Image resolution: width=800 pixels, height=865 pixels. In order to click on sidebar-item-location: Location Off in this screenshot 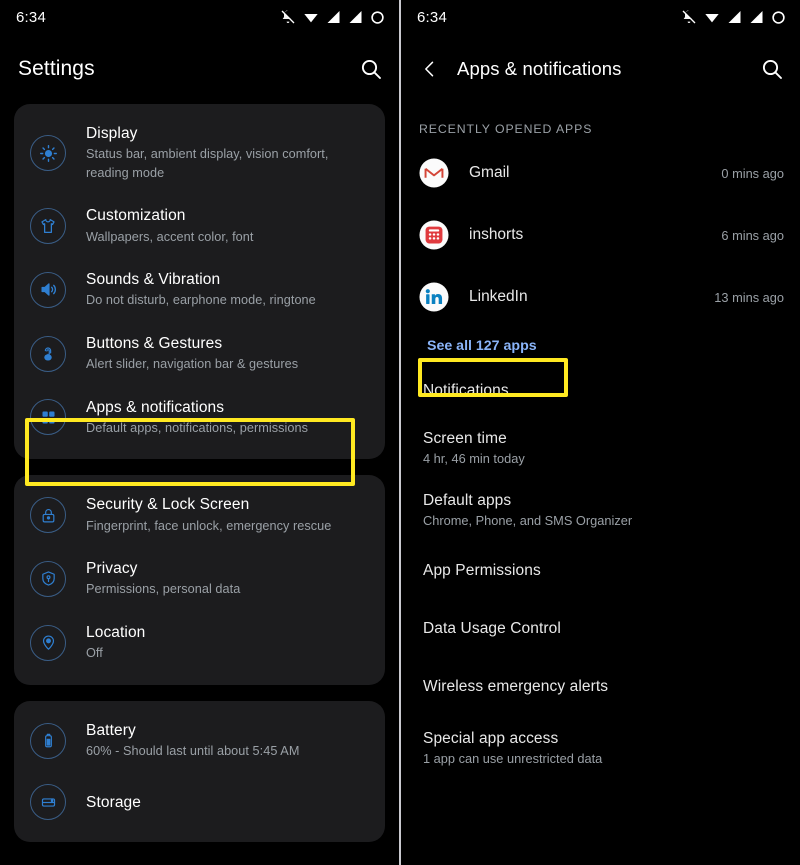, I will do `click(199, 643)`.